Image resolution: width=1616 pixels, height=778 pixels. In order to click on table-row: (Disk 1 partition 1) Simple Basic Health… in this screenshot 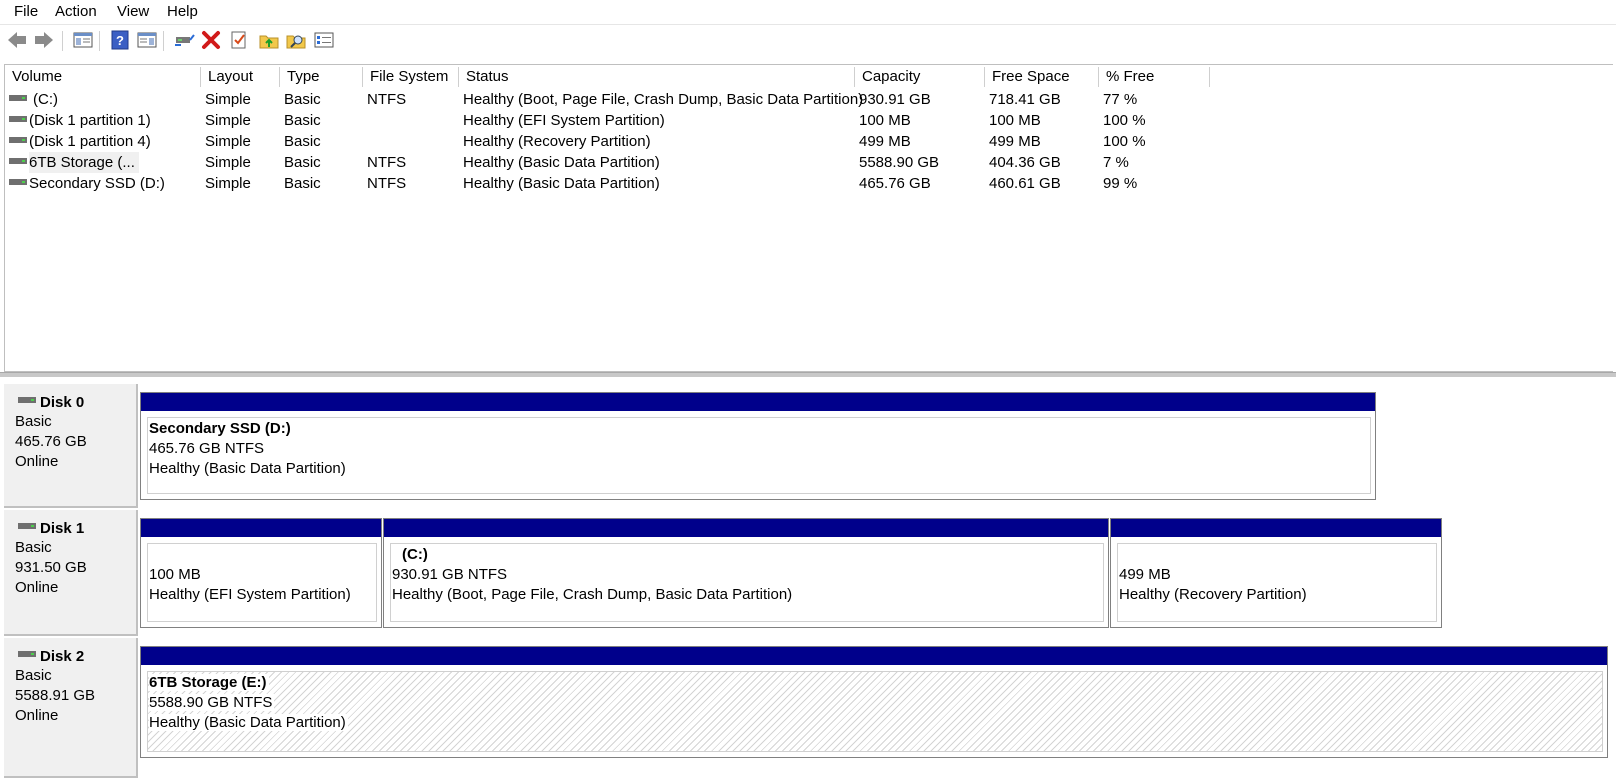, I will do `click(625, 120)`.